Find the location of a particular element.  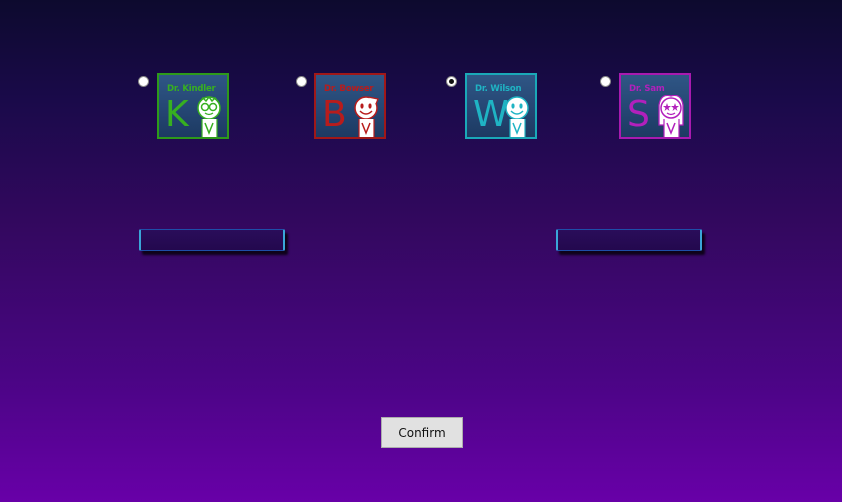

doctor-letter: S is located at coordinates (638, 114).